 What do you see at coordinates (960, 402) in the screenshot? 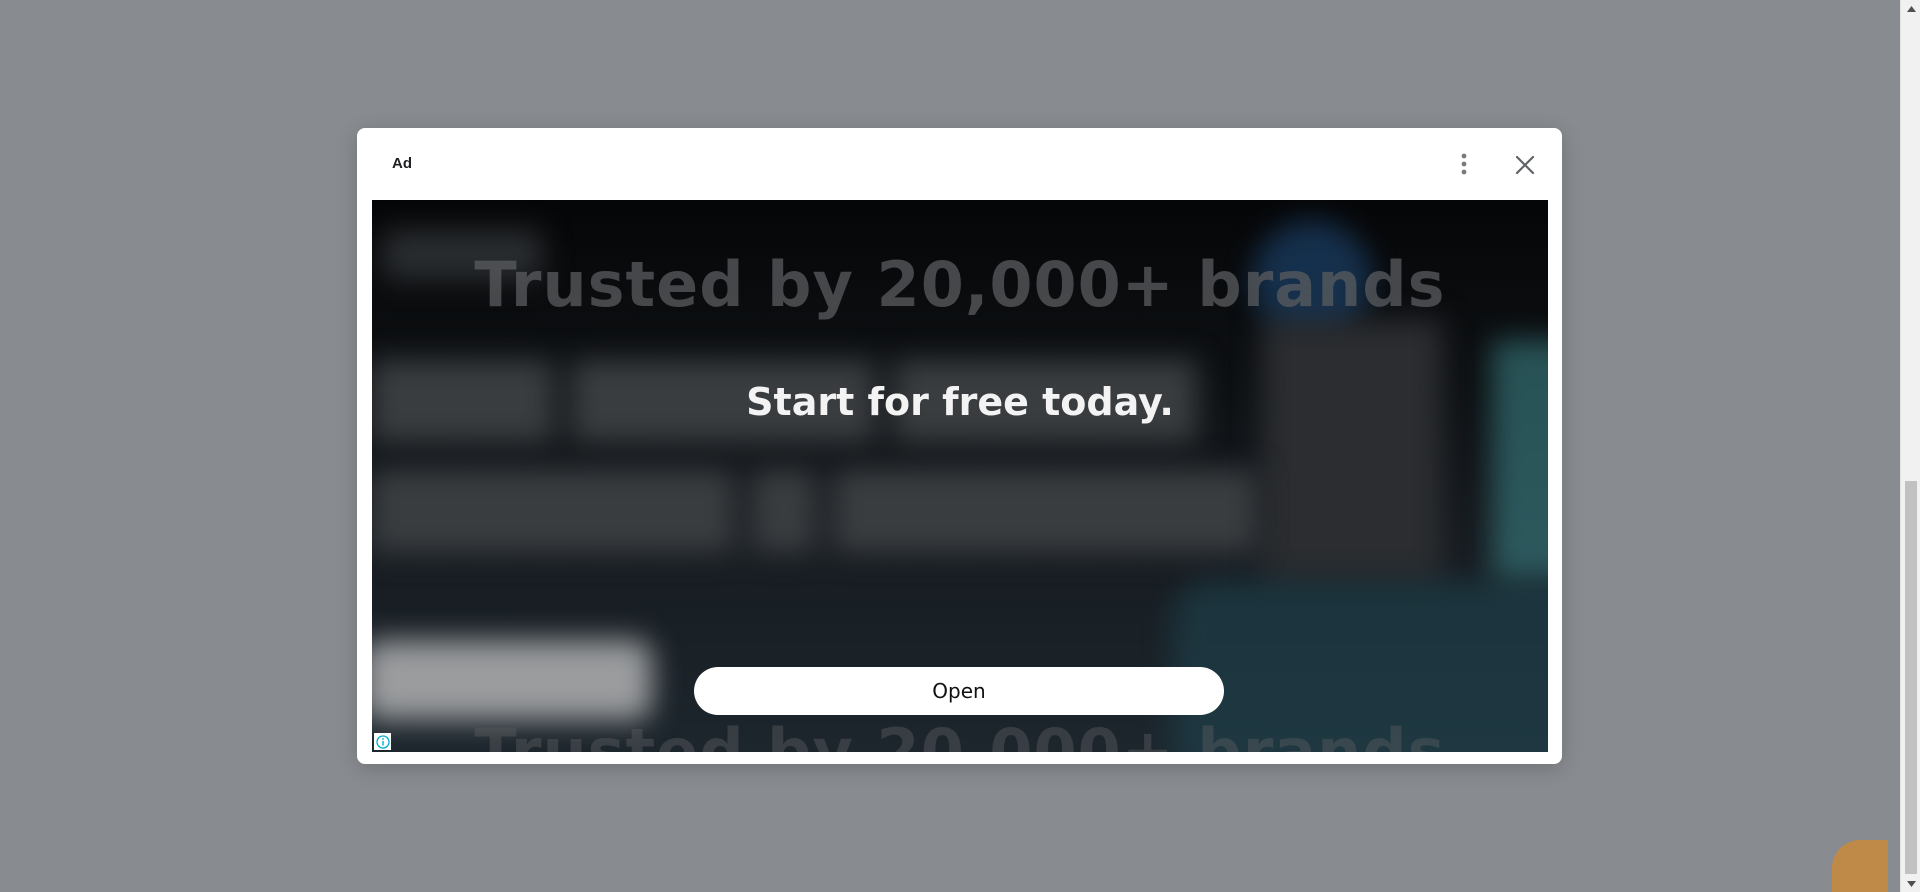
I see `creative-tagline: Start for free today.` at bounding box center [960, 402].